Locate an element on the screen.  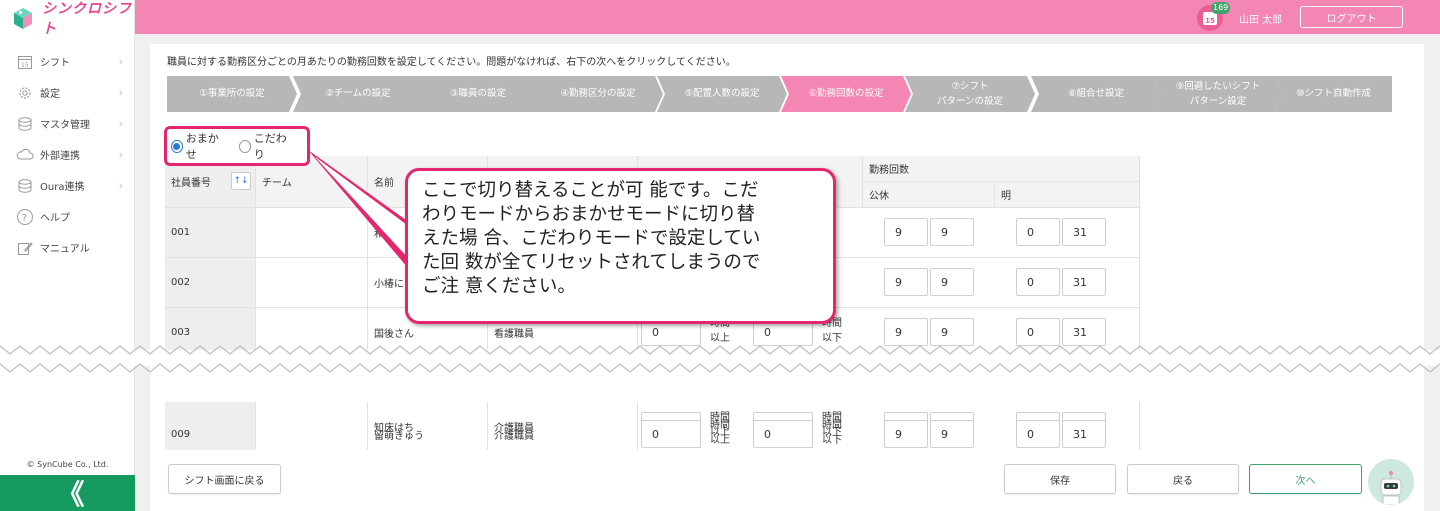
copyright: © SynCube Co., Ltd. is located at coordinates (67, 464).